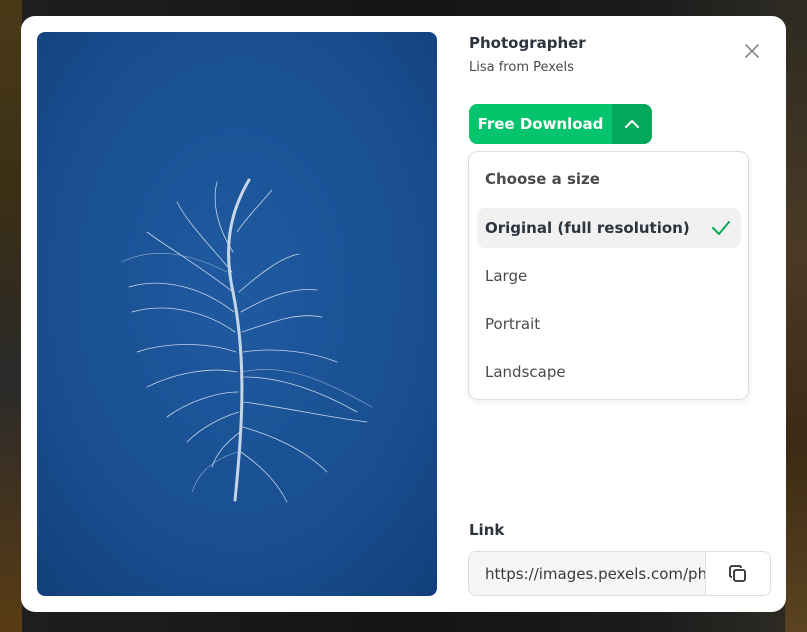  I want to click on size-menu-heading: Choose a size, so click(542, 179).